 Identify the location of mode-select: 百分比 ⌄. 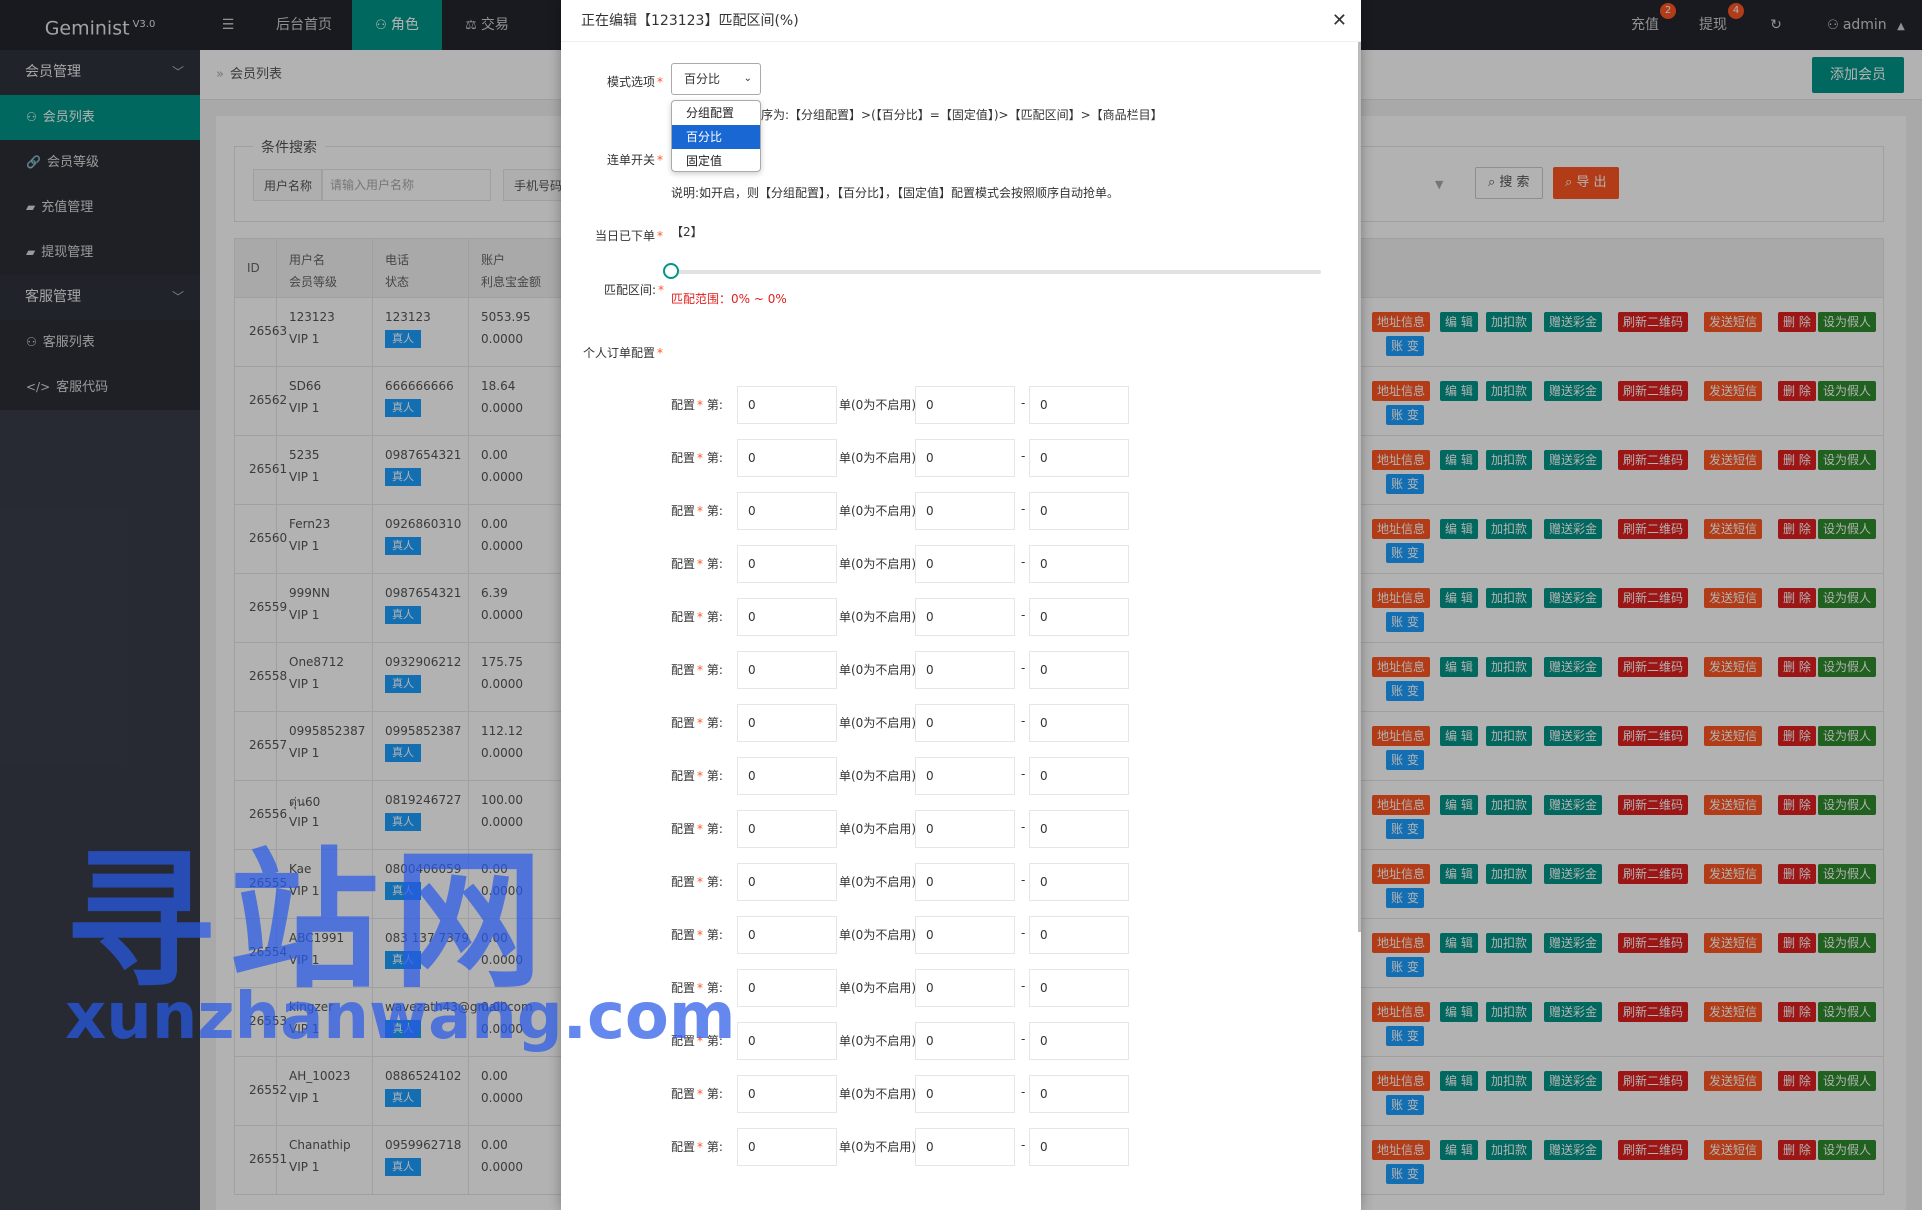
(716, 79).